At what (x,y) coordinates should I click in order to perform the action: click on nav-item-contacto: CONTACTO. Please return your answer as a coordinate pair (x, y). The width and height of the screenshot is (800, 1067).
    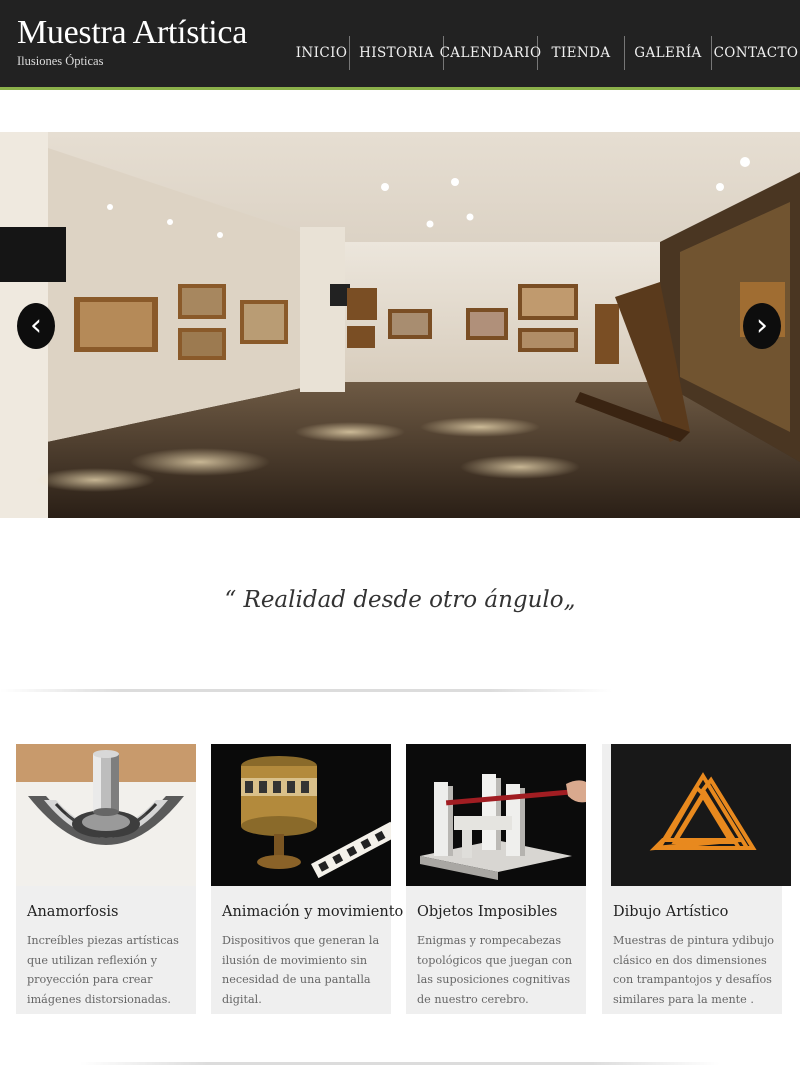
    Looking at the image, I should click on (756, 53).